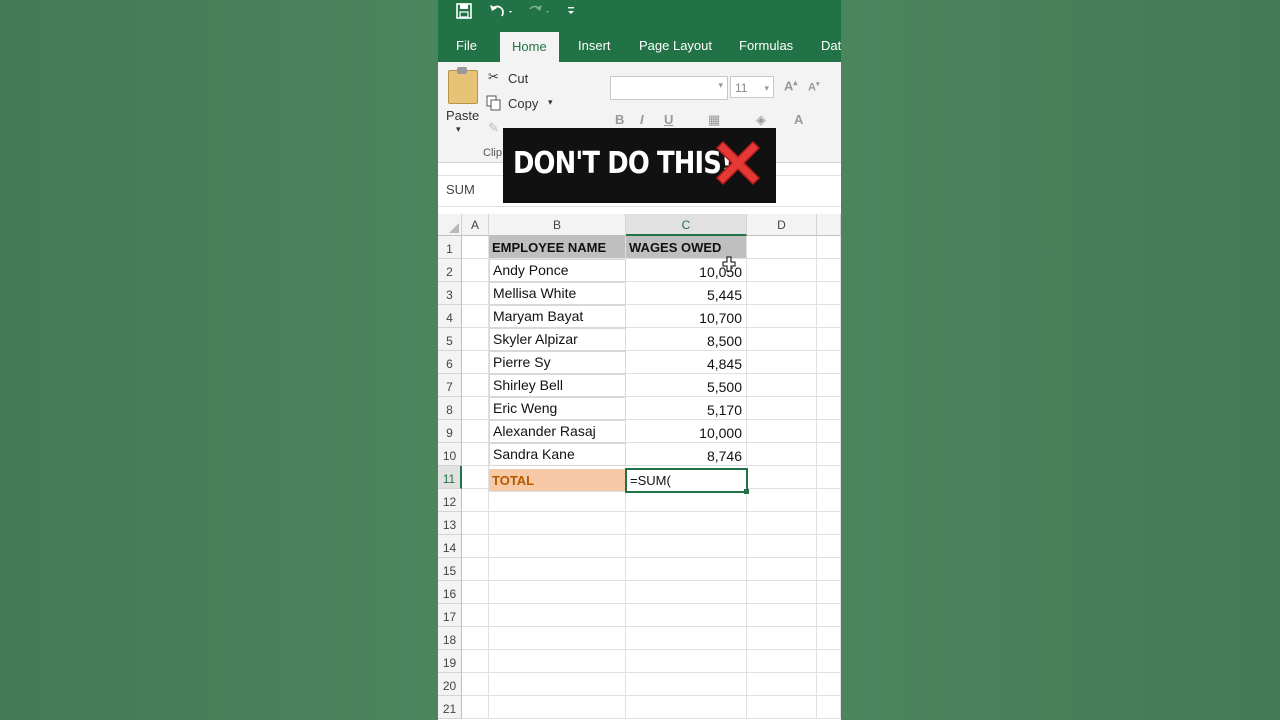  What do you see at coordinates (790, 85) in the screenshot?
I see `increase-font-icon: A▴` at bounding box center [790, 85].